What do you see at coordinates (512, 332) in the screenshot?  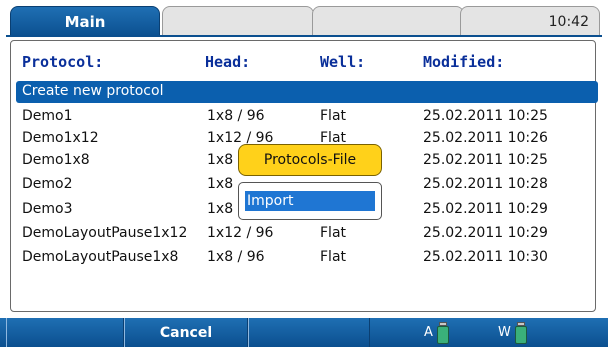 I see `reservoir-w-status: W` at bounding box center [512, 332].